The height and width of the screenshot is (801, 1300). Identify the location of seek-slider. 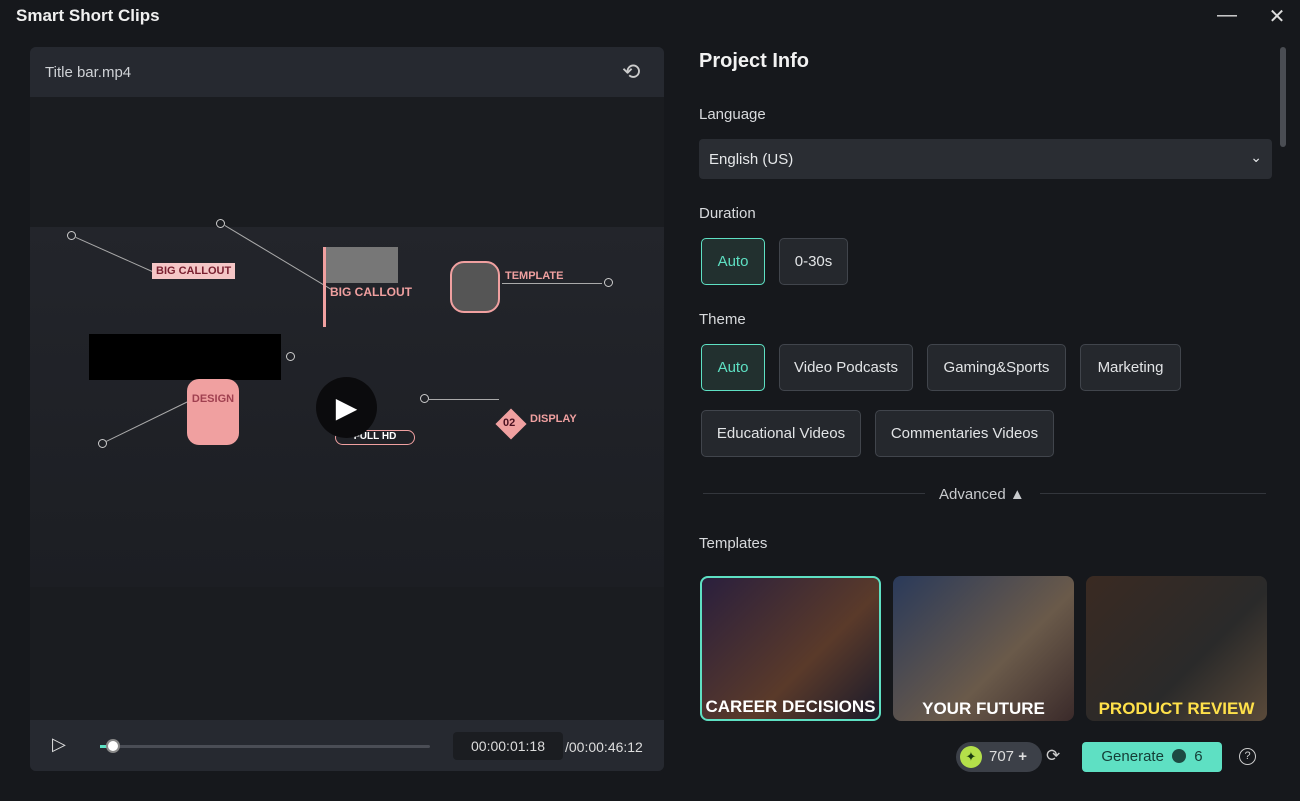
(265, 746).